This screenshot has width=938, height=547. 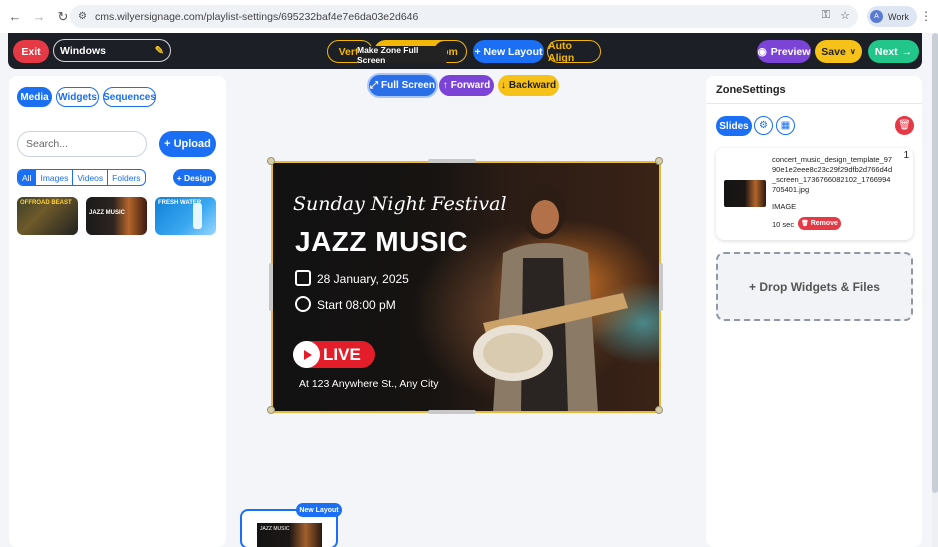 I want to click on slide-thumbnail, so click(x=745, y=193).